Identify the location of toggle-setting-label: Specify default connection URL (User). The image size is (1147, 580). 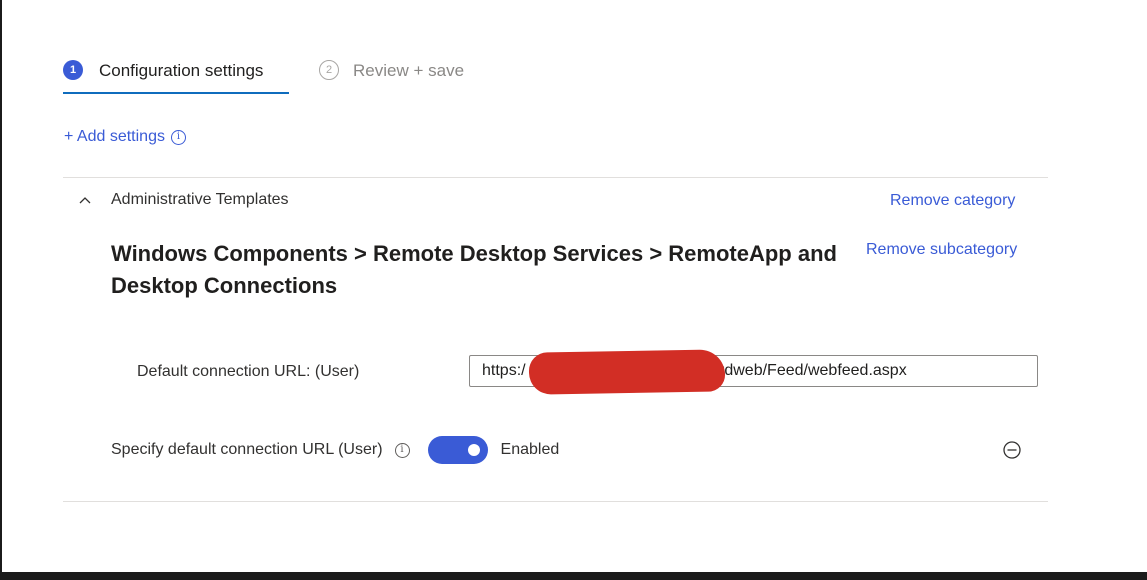
(247, 449).